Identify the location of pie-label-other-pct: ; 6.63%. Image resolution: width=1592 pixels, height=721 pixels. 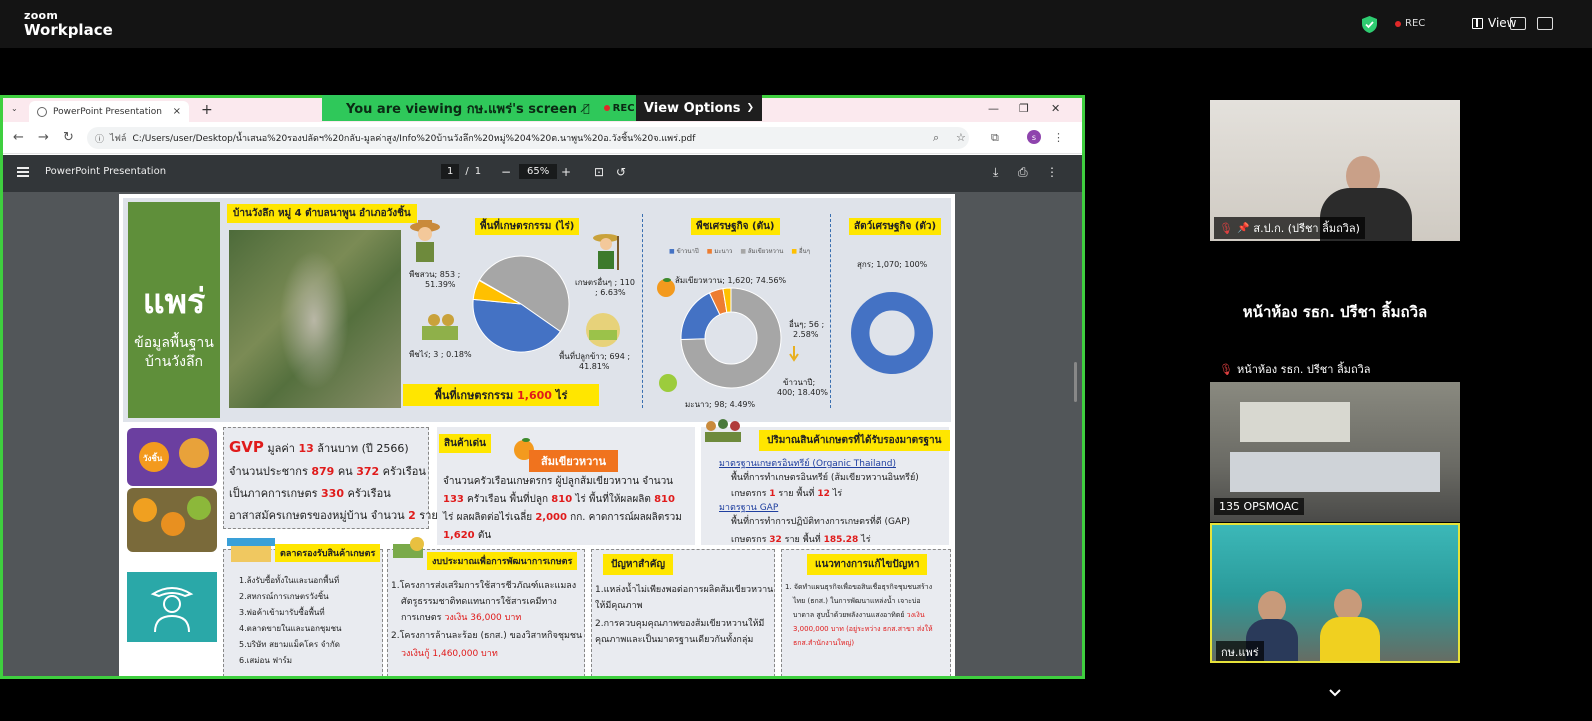
(610, 292).